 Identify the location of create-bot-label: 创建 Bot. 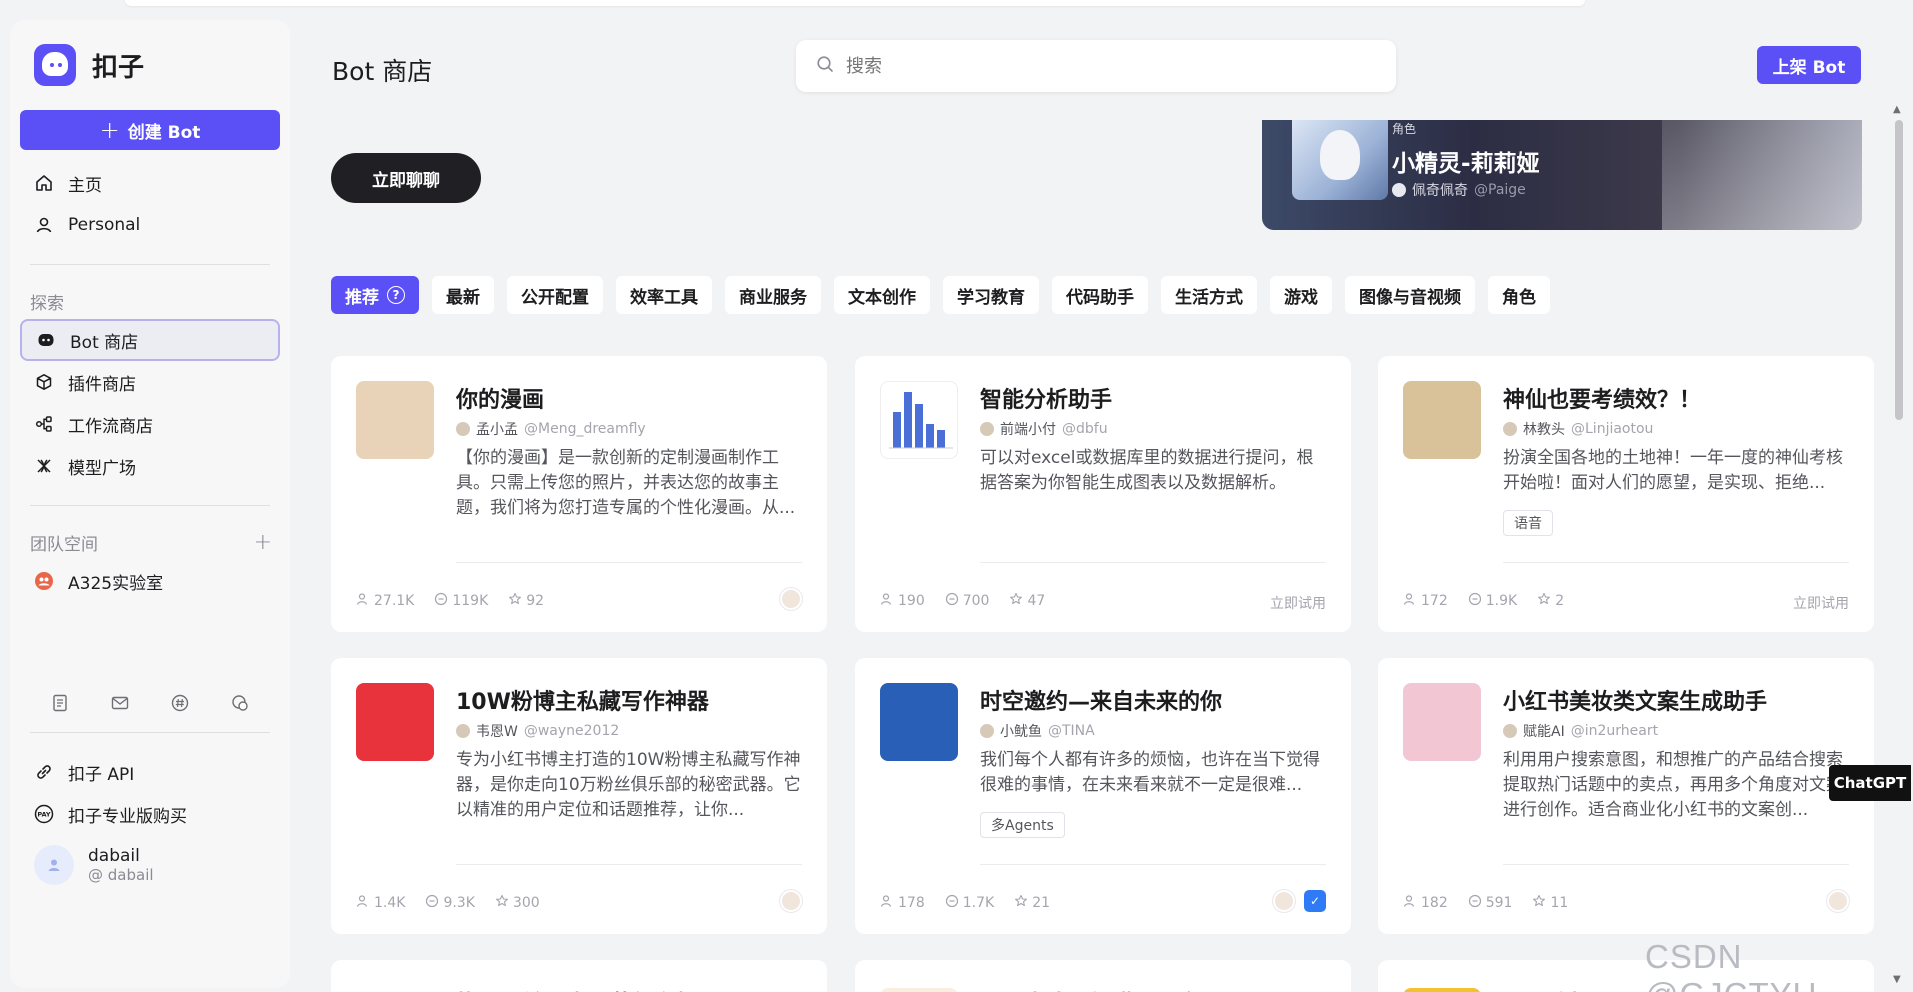
(164, 132).